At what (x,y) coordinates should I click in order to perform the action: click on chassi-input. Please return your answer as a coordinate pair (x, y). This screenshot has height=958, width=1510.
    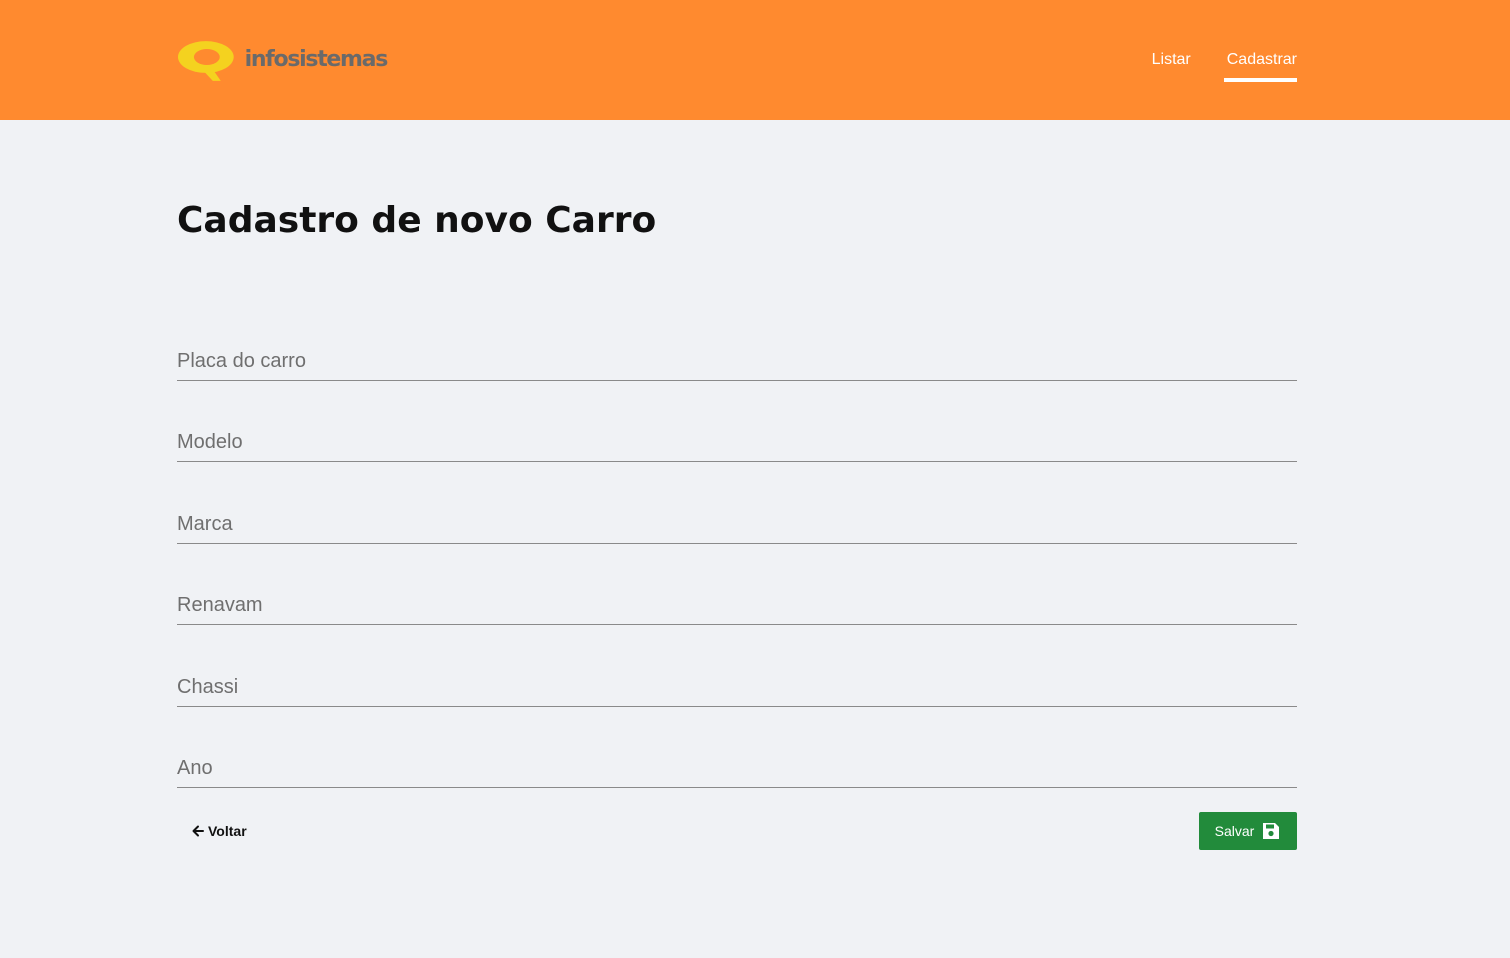
    Looking at the image, I should click on (737, 687).